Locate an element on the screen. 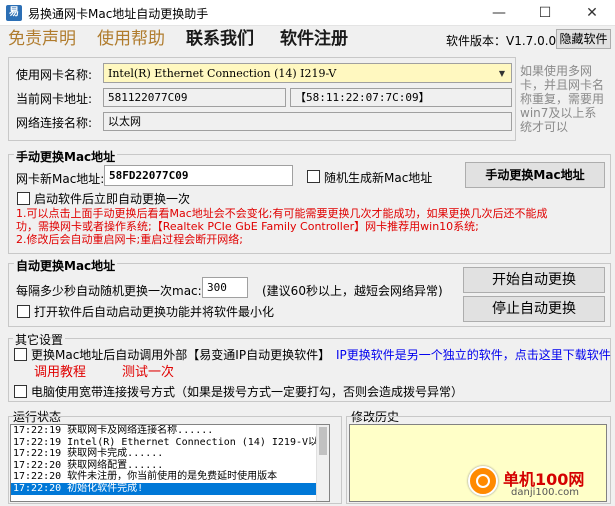 The image size is (615, 506). menu-contact: 联系我们 is located at coordinates (220, 39).